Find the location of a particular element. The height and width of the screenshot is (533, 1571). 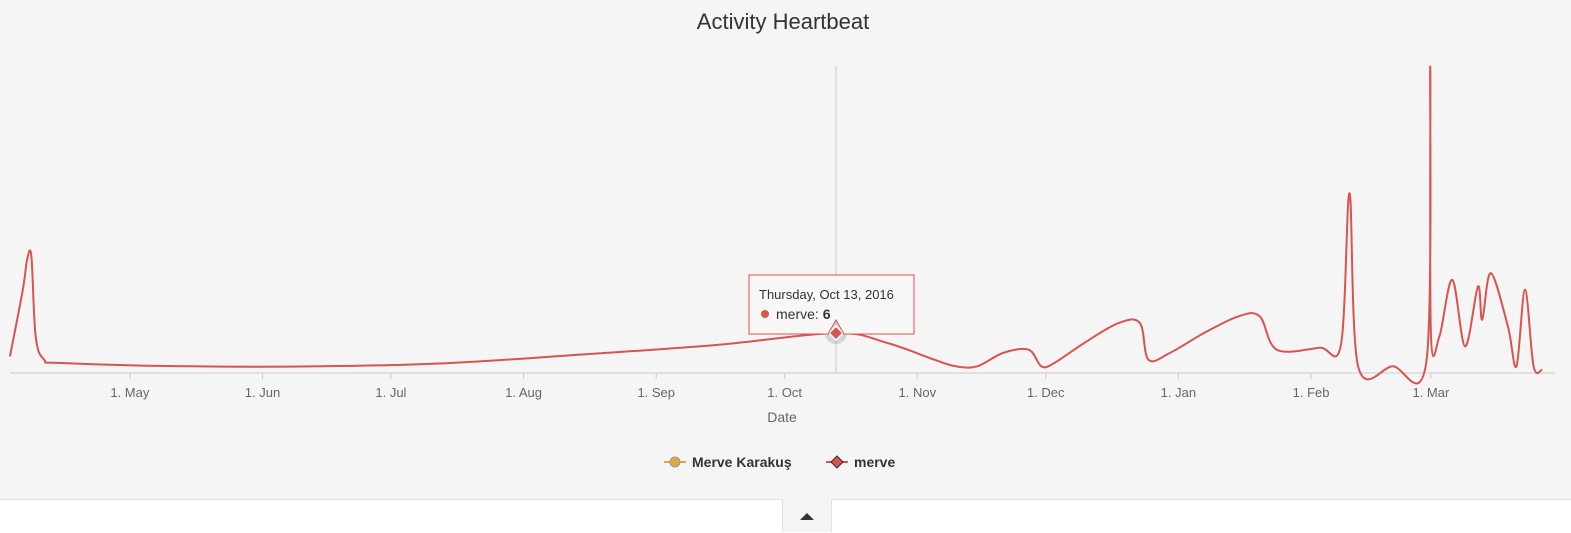

caret-up-icon is located at coordinates (807, 516).